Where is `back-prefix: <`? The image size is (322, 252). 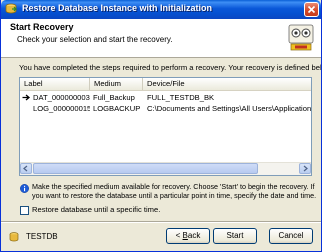
back-prefix: < is located at coordinates (179, 235).